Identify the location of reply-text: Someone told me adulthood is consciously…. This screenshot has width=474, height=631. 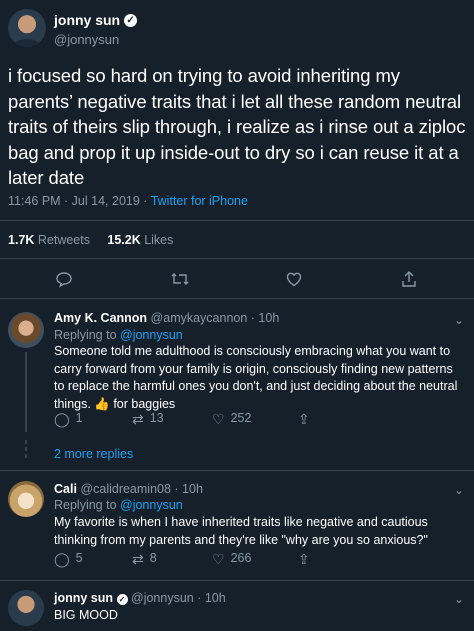
(256, 377).